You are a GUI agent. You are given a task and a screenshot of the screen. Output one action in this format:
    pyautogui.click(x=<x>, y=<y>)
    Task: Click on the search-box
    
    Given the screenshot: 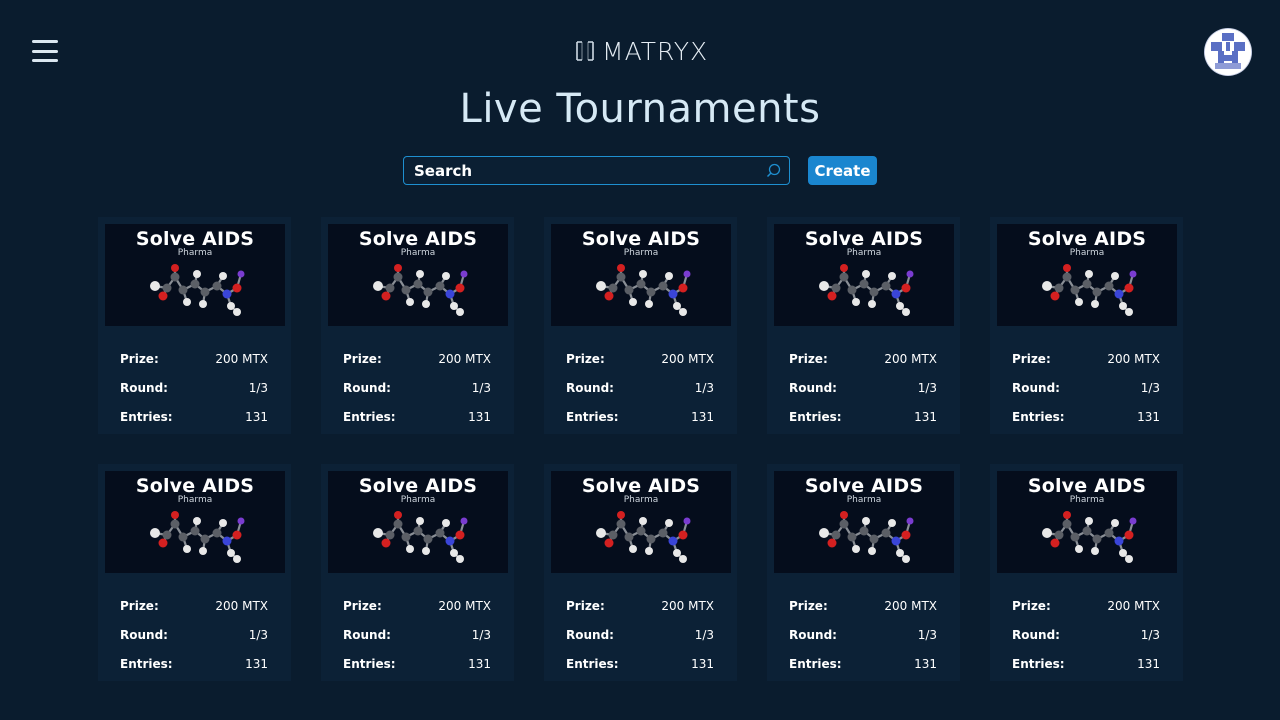 What is the action you would take?
    pyautogui.click(x=596, y=170)
    